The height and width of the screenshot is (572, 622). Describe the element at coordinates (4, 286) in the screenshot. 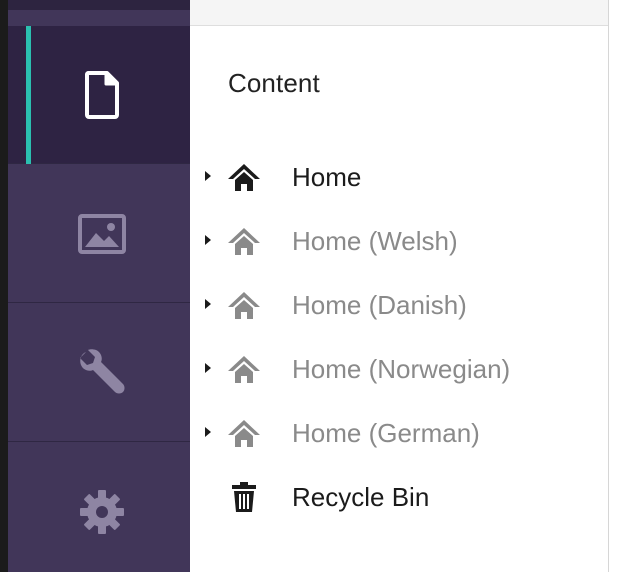

I see `edge-rail` at that location.